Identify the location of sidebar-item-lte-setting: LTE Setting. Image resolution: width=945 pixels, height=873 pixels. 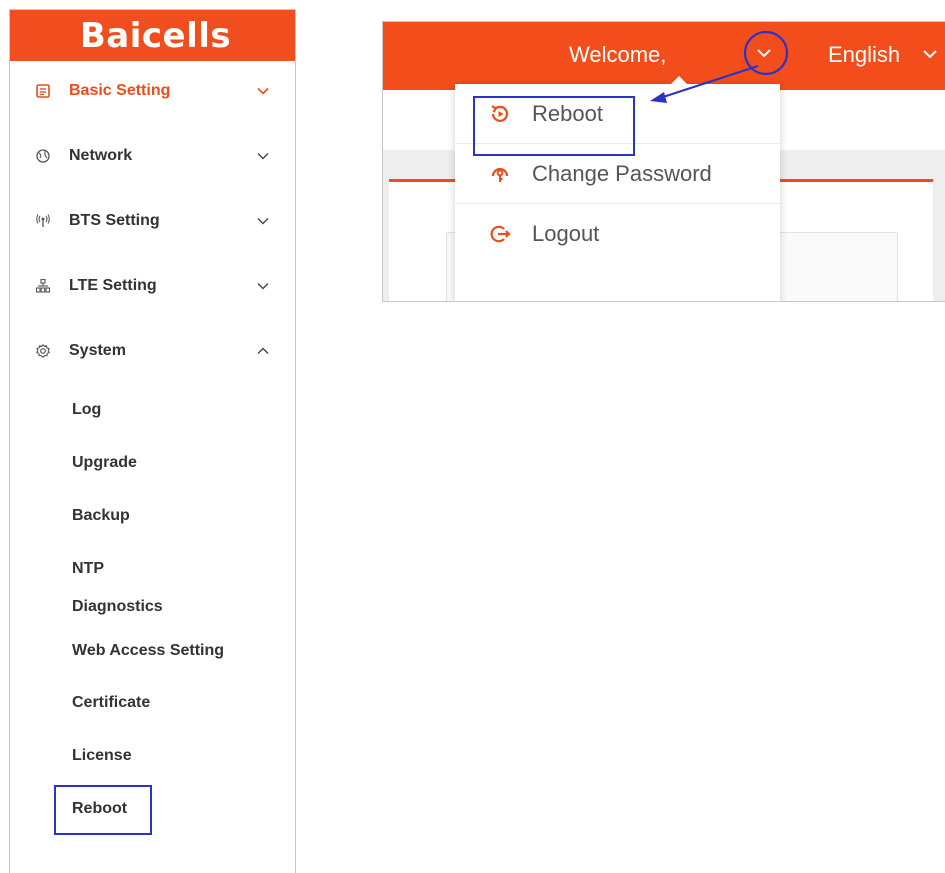
(152, 286).